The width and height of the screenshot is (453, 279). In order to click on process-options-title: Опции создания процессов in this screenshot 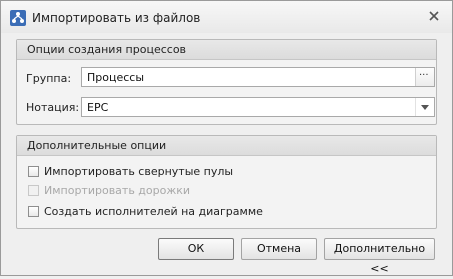, I will do `click(107, 49)`.